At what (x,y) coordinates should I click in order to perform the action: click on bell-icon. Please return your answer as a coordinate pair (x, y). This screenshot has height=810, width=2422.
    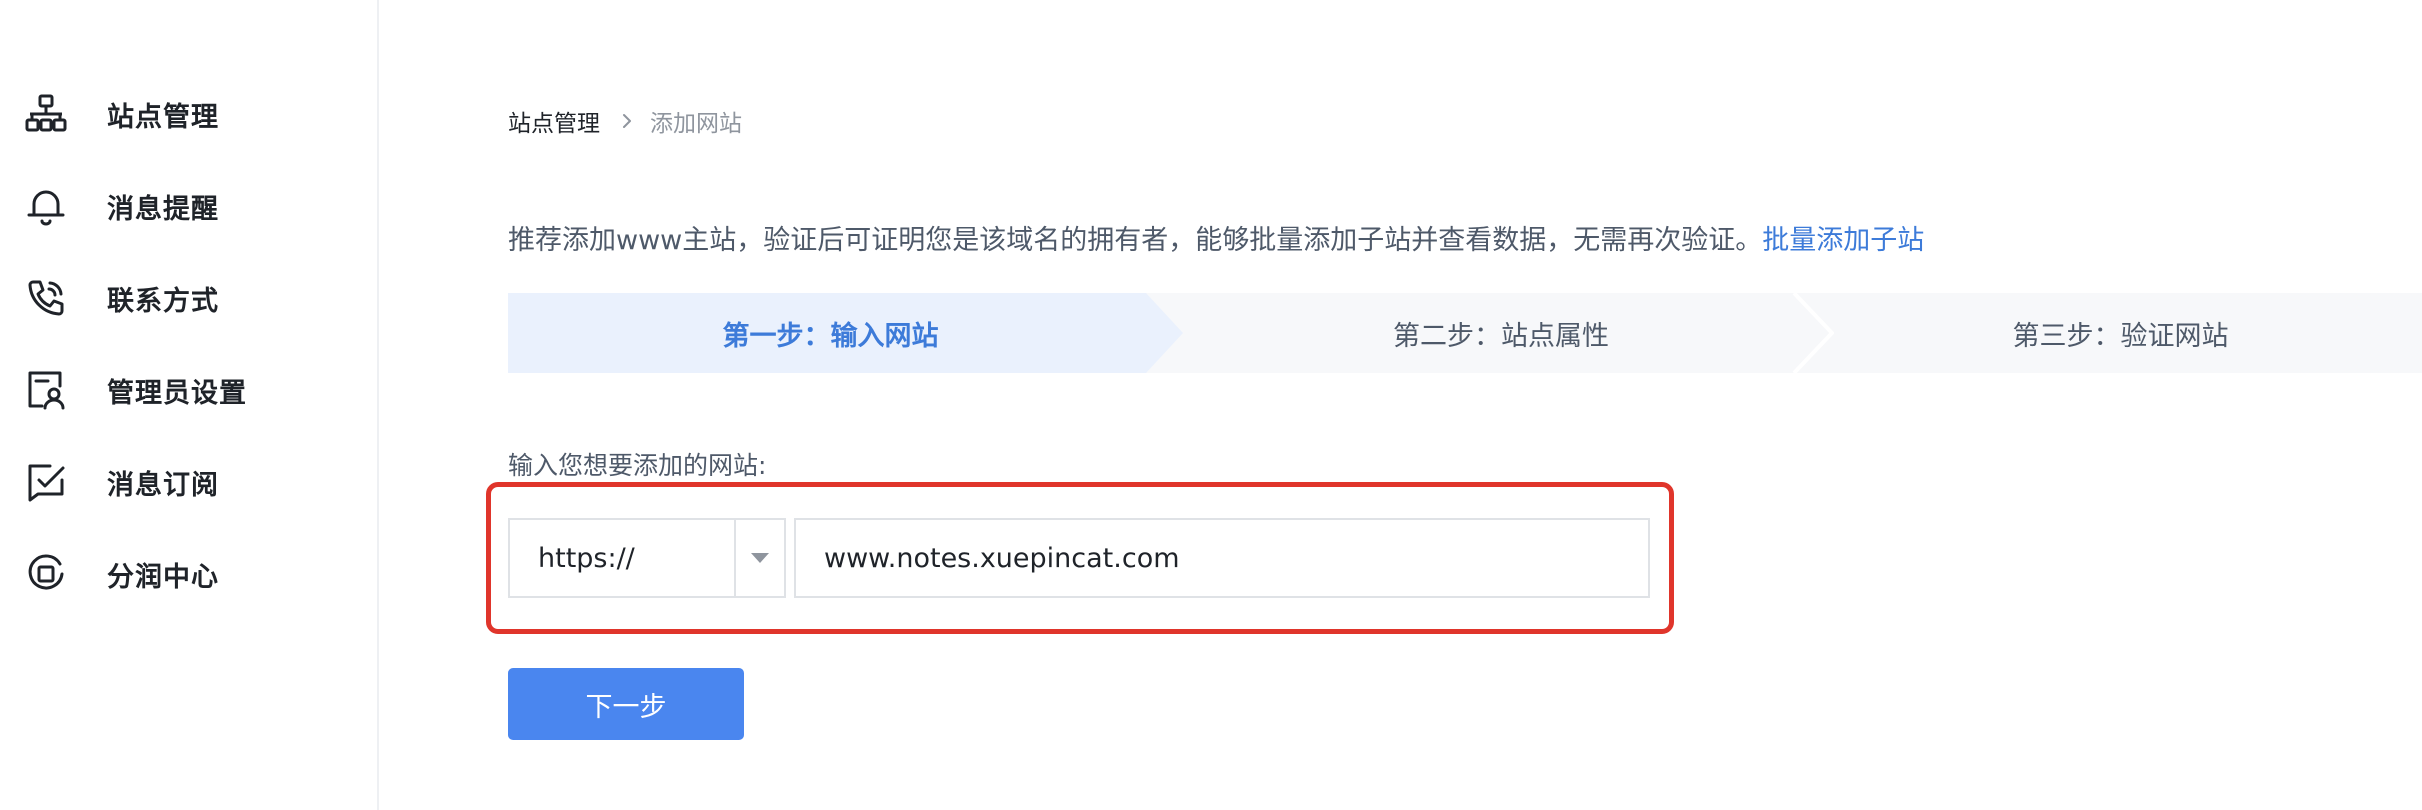
    Looking at the image, I should click on (46, 206).